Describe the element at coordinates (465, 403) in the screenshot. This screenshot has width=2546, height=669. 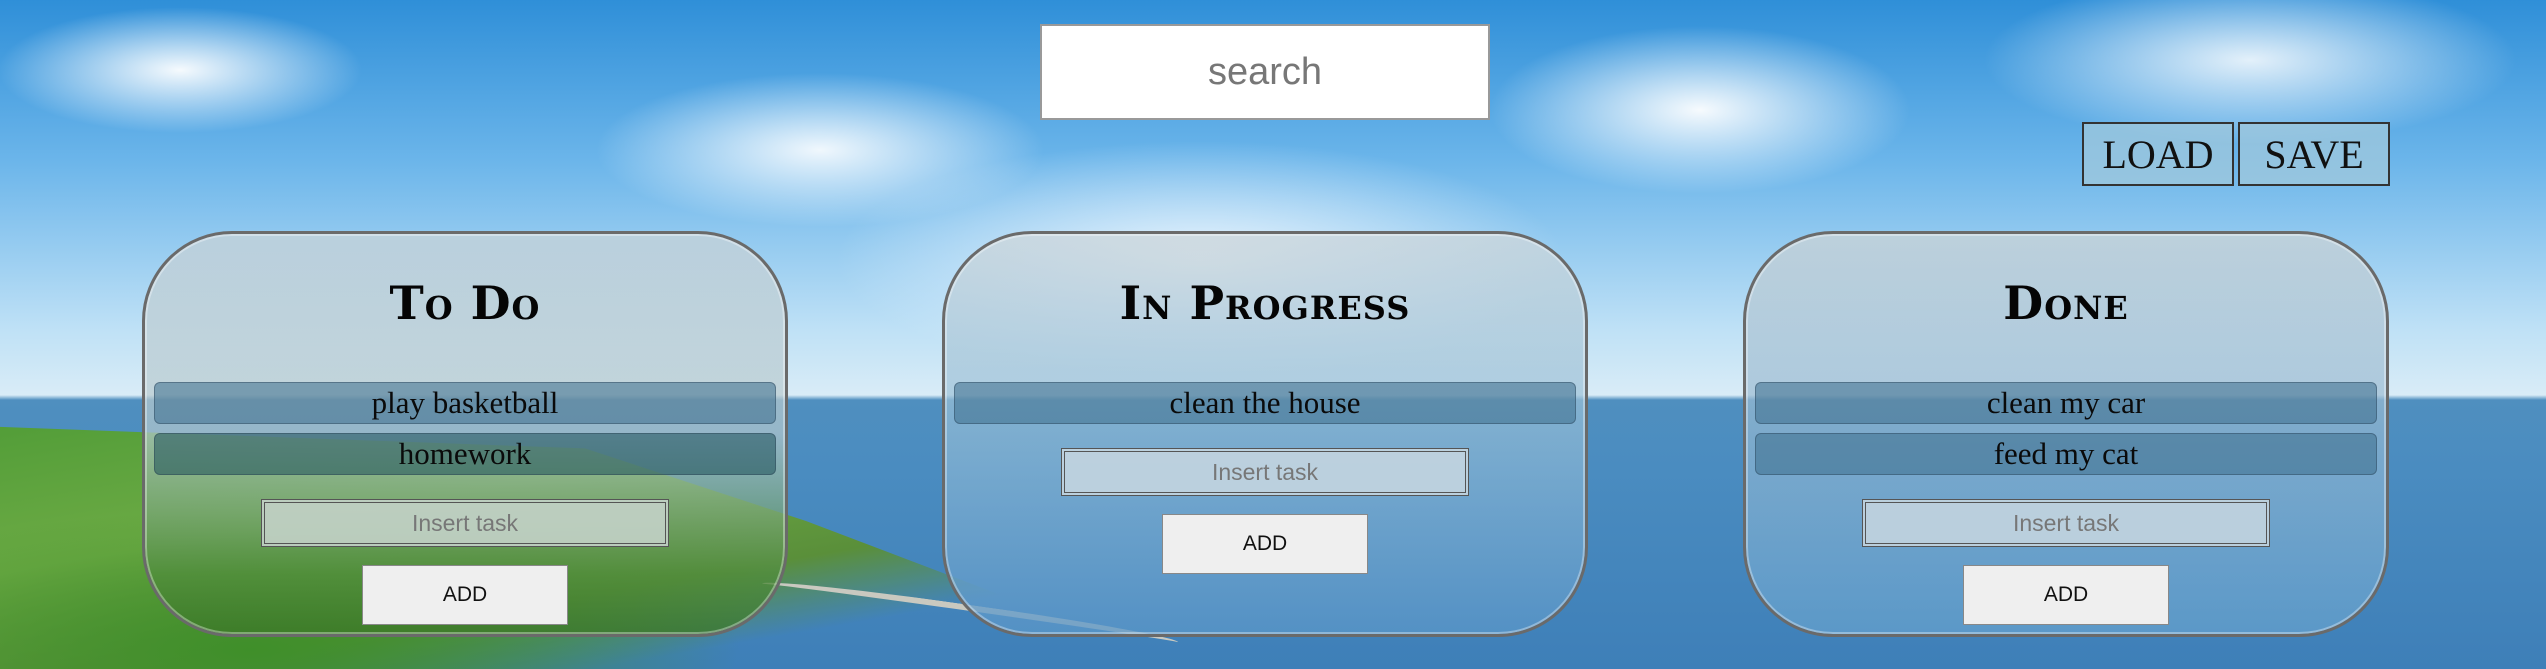
I see `task-item: play basketball` at that location.